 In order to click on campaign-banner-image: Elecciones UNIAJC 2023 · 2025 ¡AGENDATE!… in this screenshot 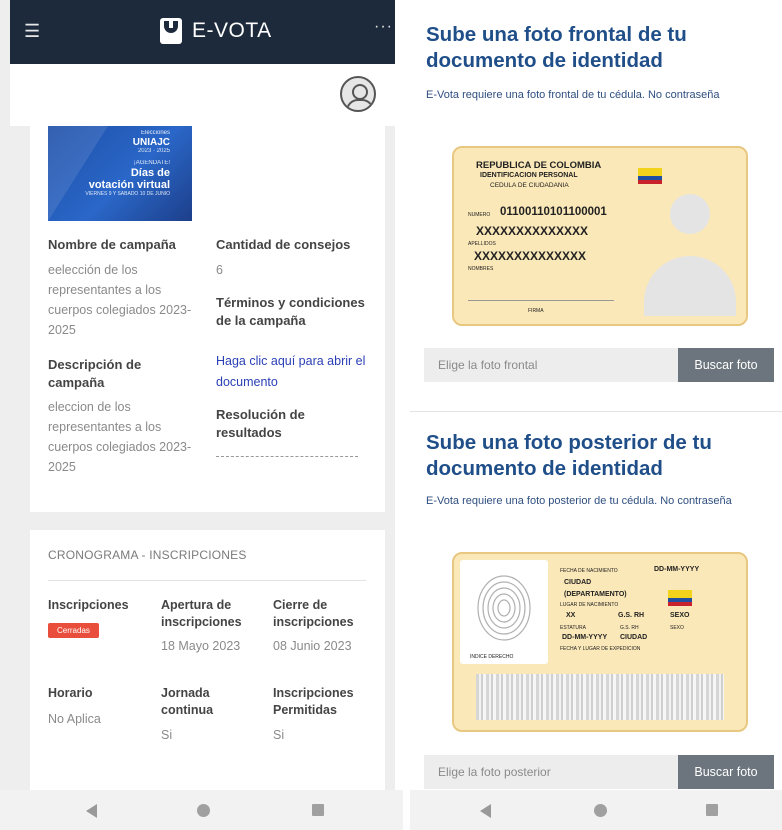, I will do `click(120, 173)`.